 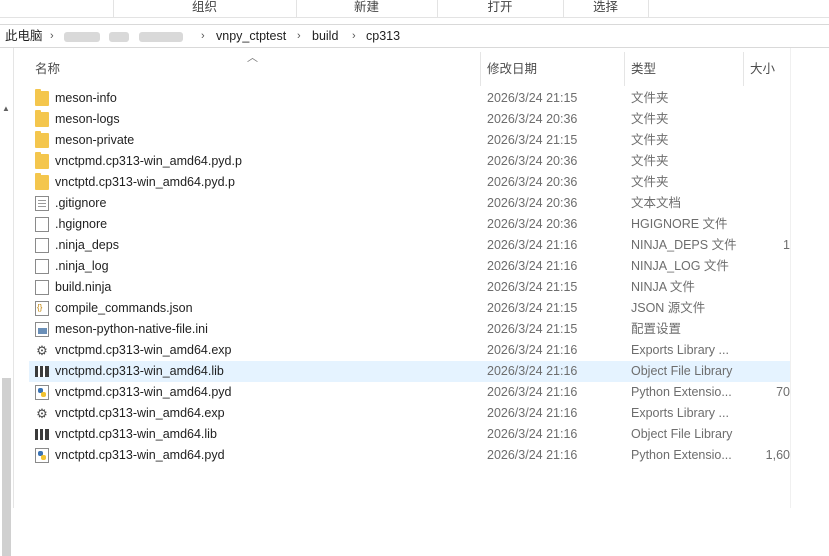 What do you see at coordinates (500, 8) in the screenshot?
I see `ribbon-group-open: 打开` at bounding box center [500, 8].